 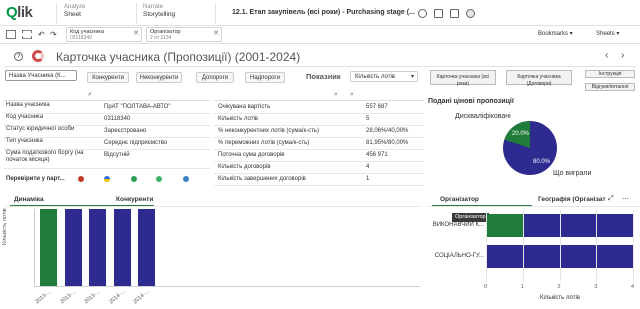 What do you see at coordinates (323, 76) in the screenshot?
I see `indicator-label: Показник` at bounding box center [323, 76].